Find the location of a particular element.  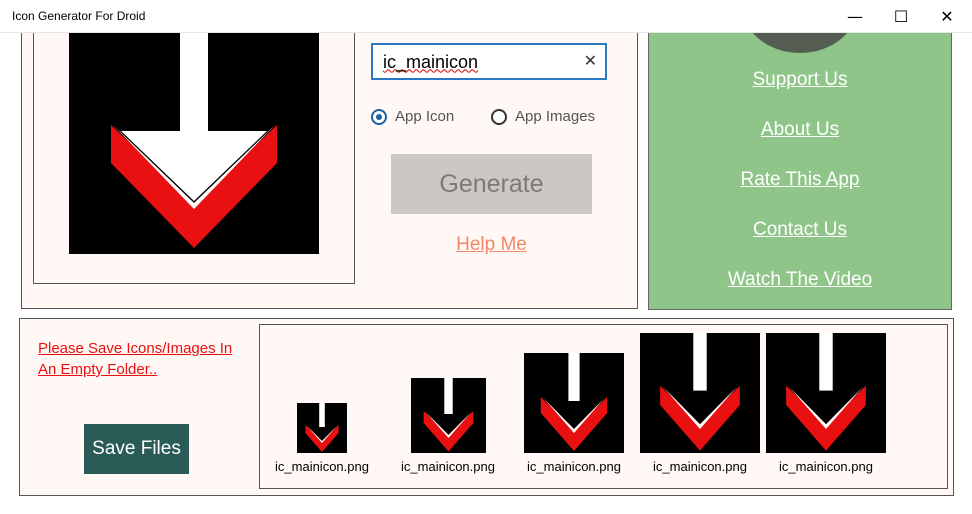

maximize-icon: ☐ is located at coordinates (901, 16).